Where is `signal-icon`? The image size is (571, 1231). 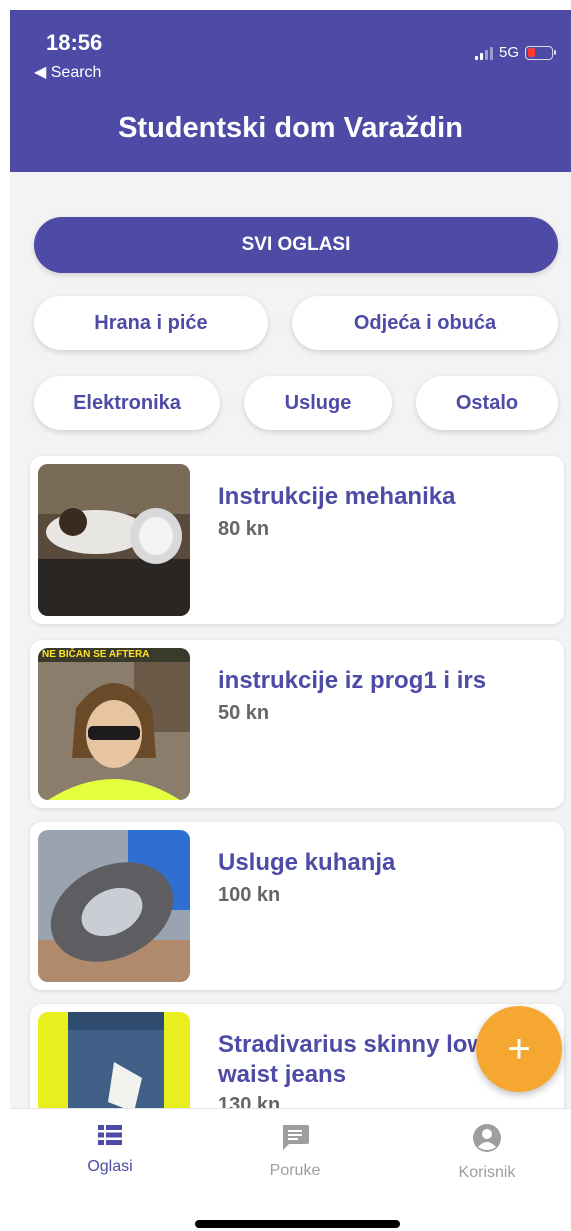 signal-icon is located at coordinates (483, 53).